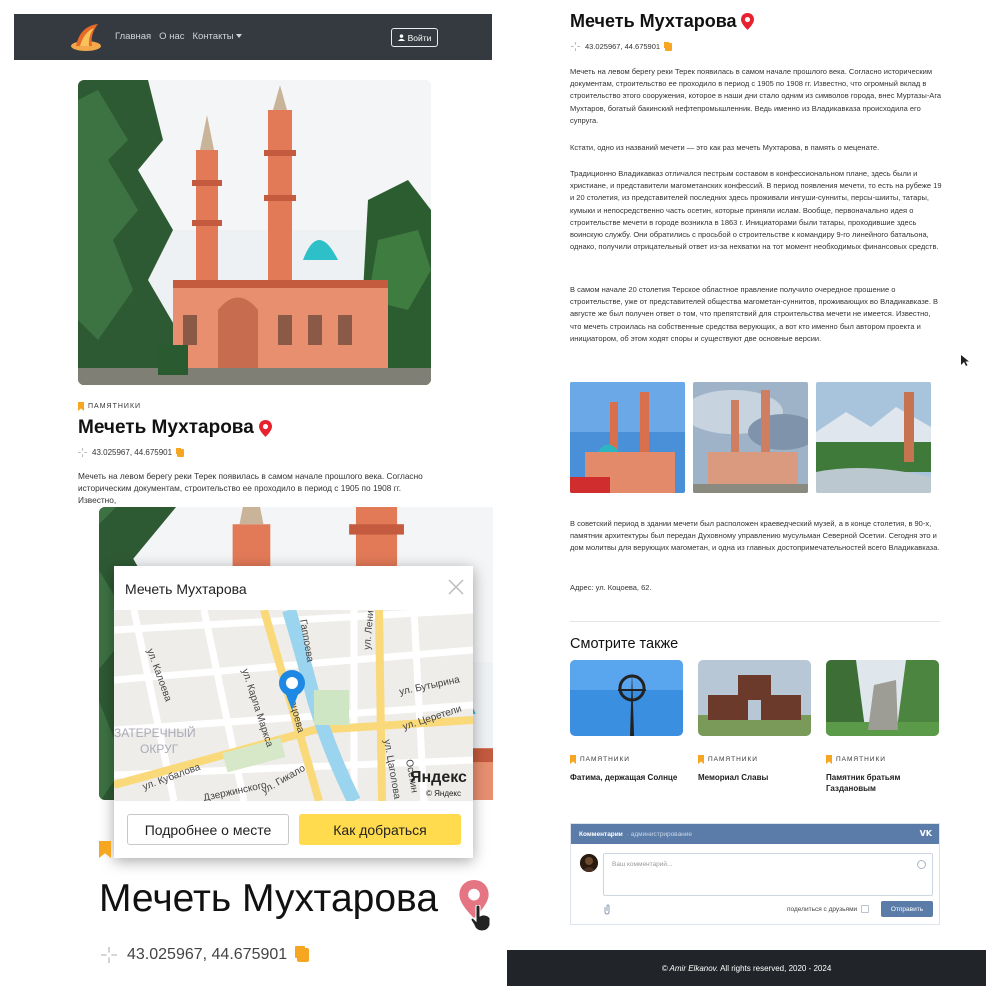 This screenshot has height=1000, width=1000. What do you see at coordinates (269, 898) in the screenshot?
I see `page-title-zoomed: Мечеть Мухтарова` at bounding box center [269, 898].